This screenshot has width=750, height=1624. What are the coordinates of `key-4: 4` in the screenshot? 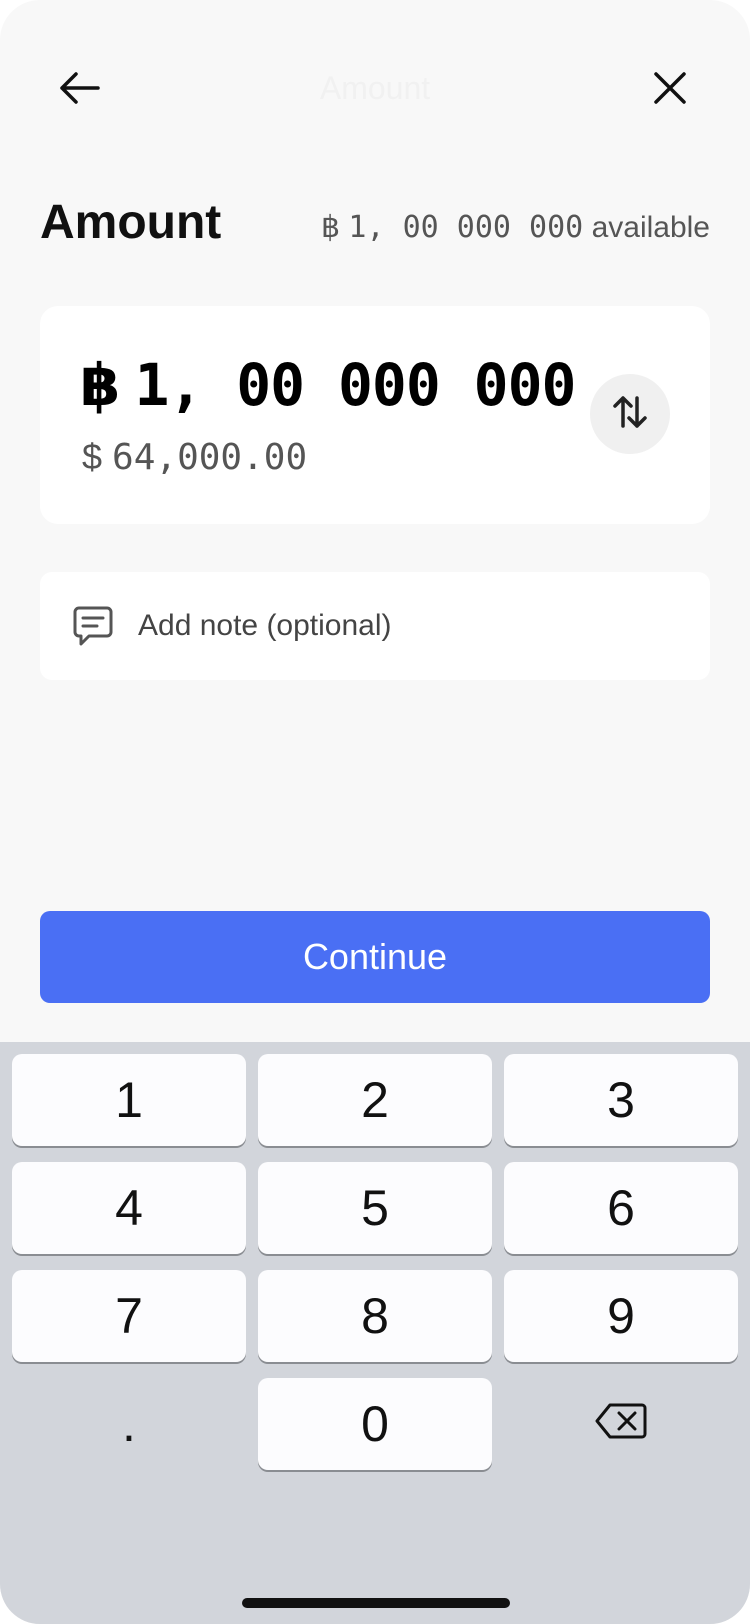 It's located at (129, 1208).